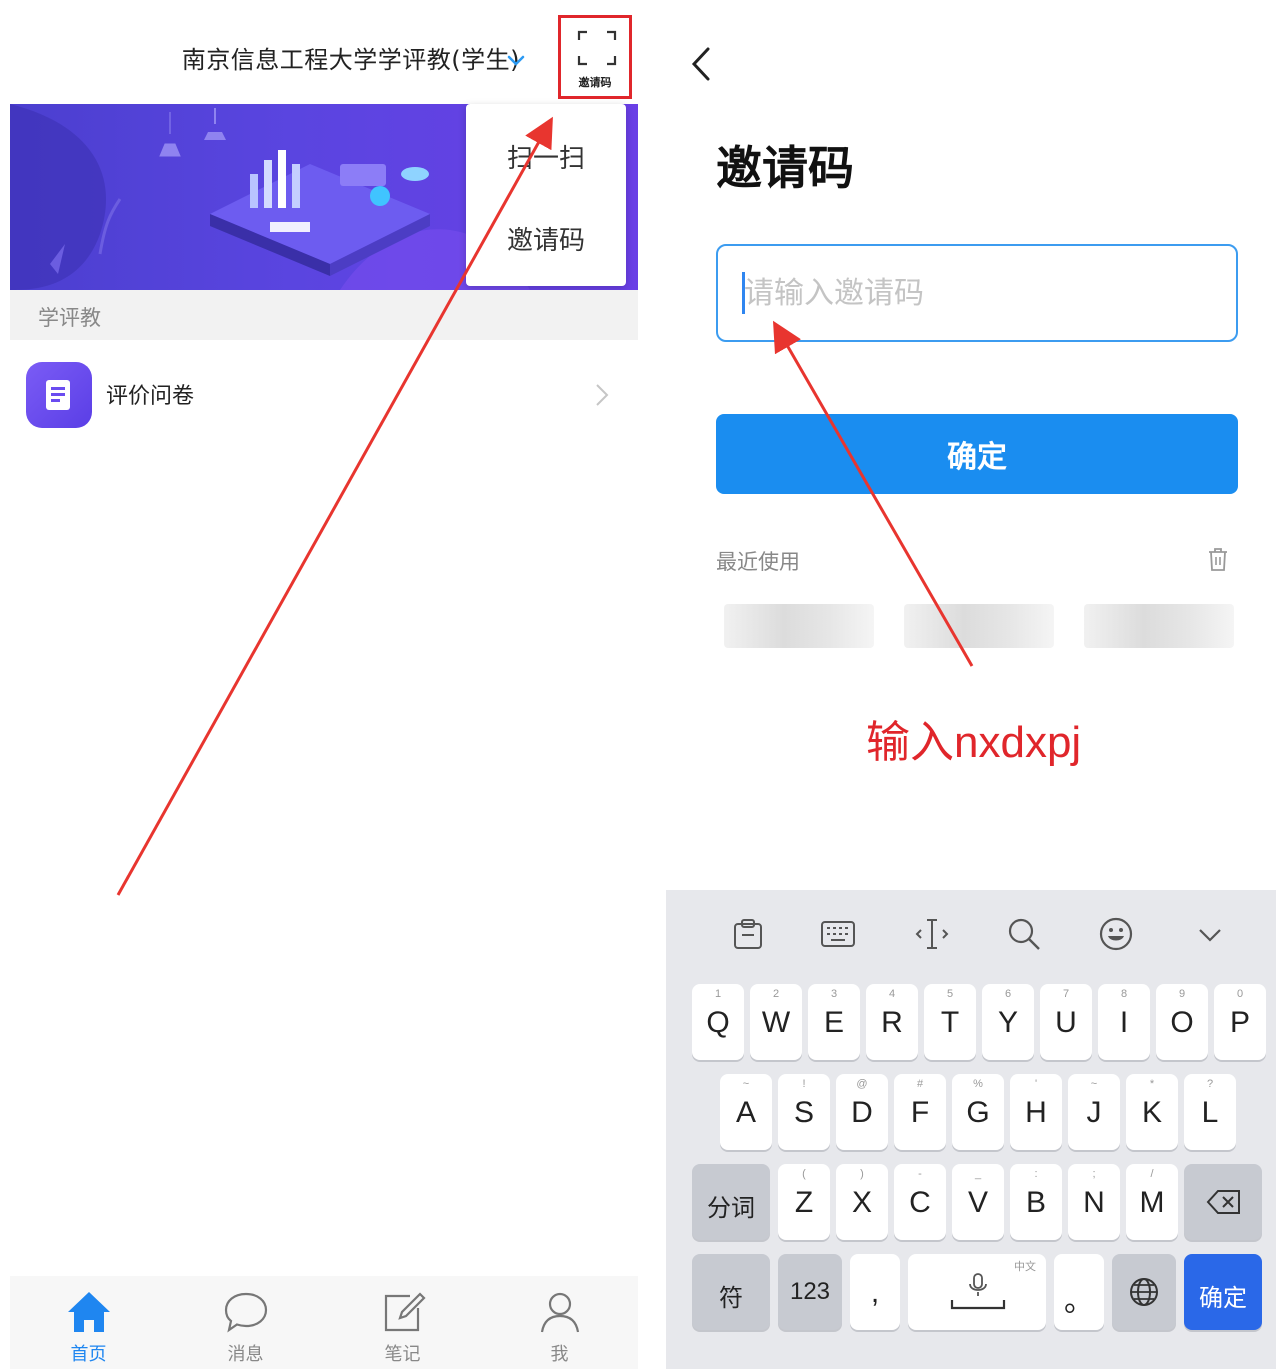 This screenshot has width=1276, height=1369. I want to click on menu-item-scan: 扫一扫, so click(546, 156).